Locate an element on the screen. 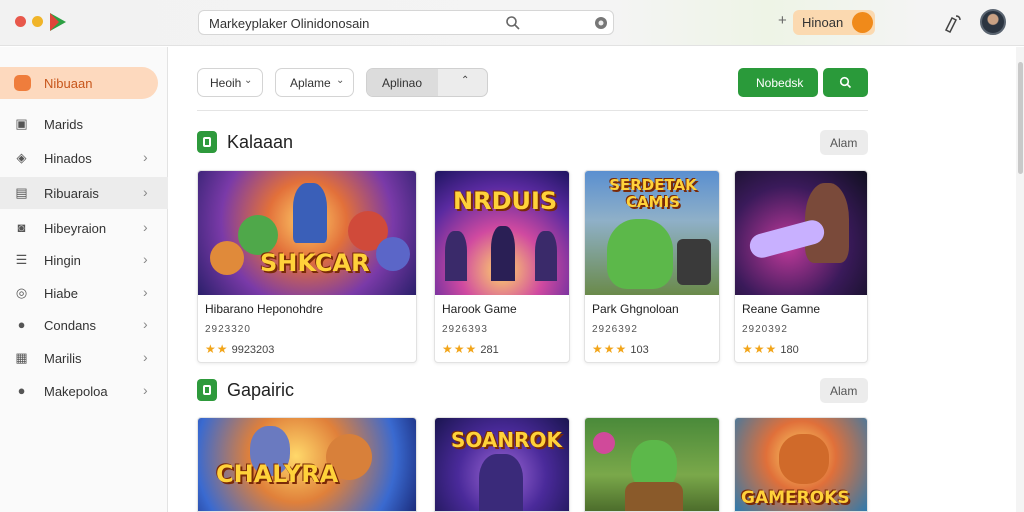 The height and width of the screenshot is (512, 1024). star-rating-icon: ★★★ is located at coordinates (760, 349).